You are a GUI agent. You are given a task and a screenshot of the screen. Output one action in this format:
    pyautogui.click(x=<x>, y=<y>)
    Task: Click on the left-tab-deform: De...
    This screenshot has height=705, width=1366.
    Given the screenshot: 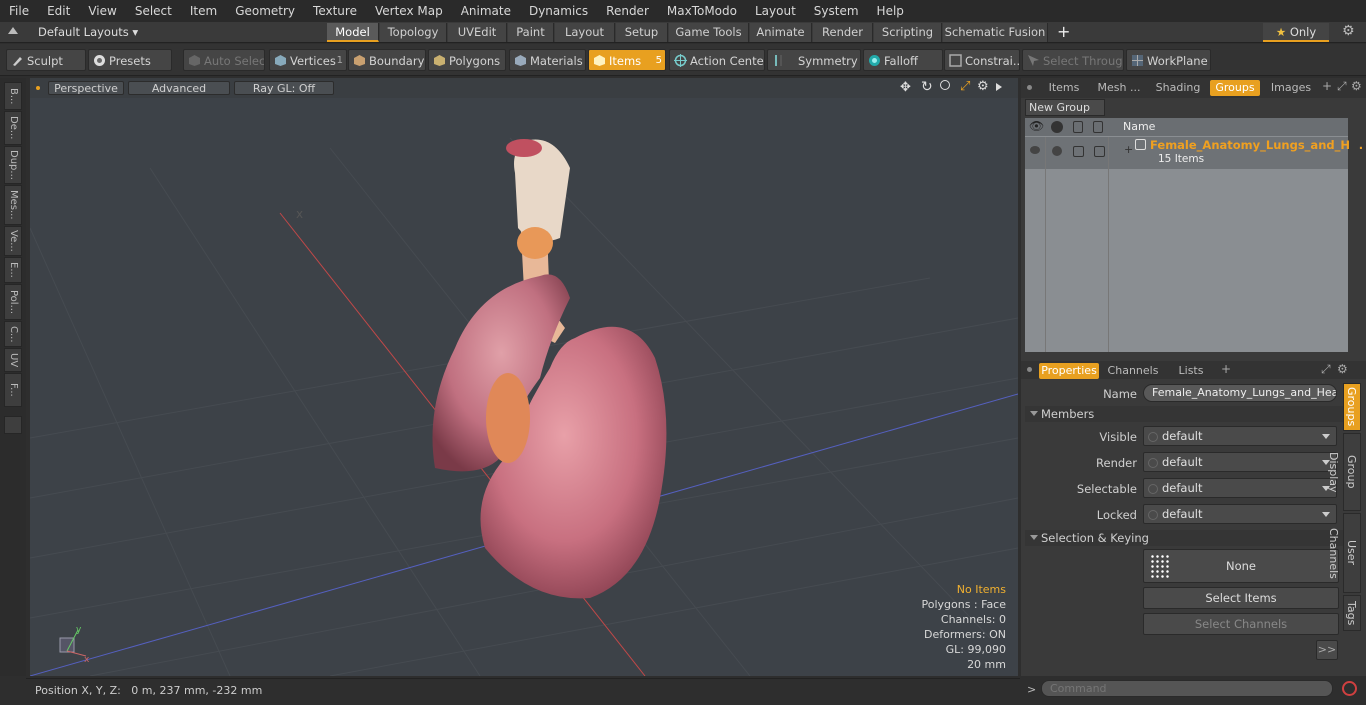 What is the action you would take?
    pyautogui.click(x=13, y=128)
    